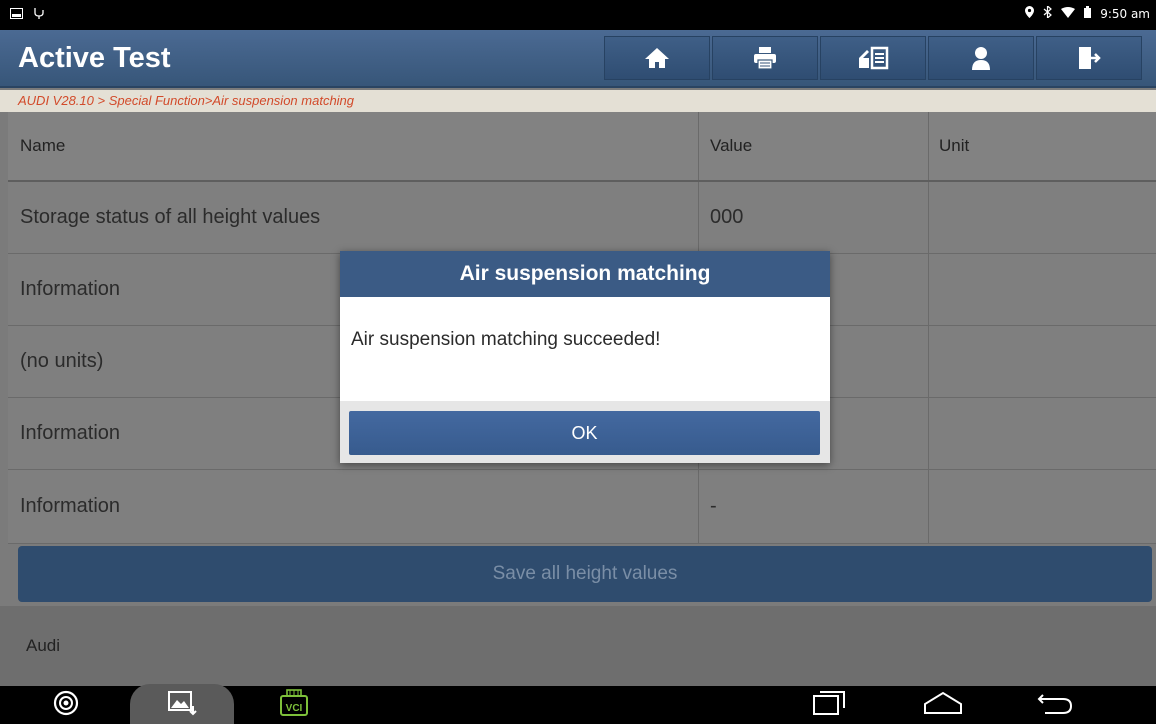 Image resolution: width=1156 pixels, height=724 pixels. I want to click on back-icon, so click(1055, 705).